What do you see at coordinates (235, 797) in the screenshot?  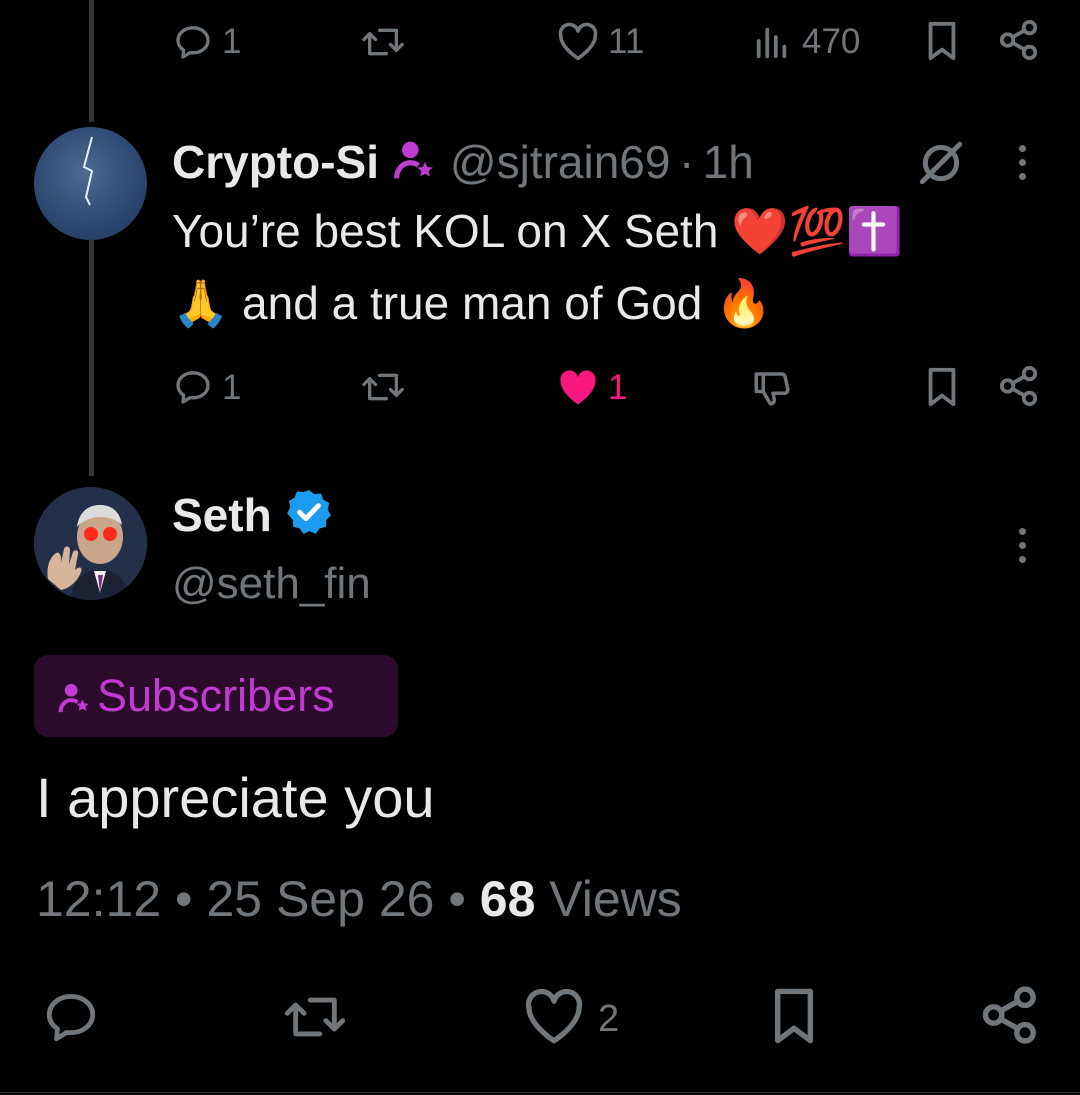 I see `tweet-text: I appreciate you` at bounding box center [235, 797].